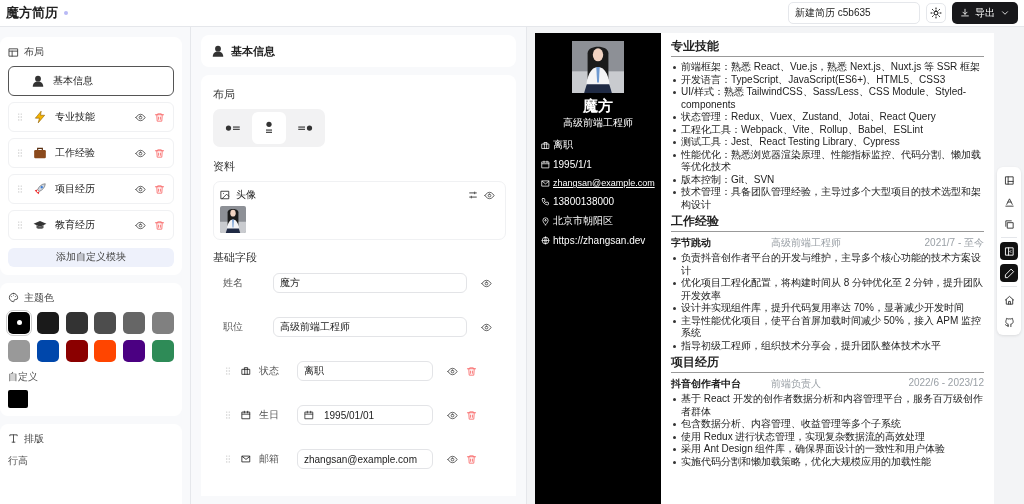 This screenshot has width=1024, height=504. Describe the element at coordinates (545, 240) in the screenshot. I see `globe-icon` at that location.